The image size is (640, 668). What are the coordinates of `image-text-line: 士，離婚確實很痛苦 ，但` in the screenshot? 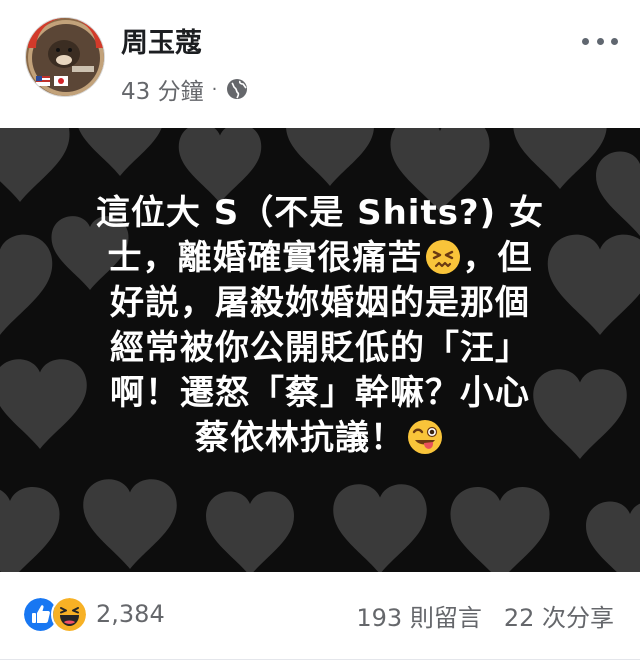 It's located at (320, 258).